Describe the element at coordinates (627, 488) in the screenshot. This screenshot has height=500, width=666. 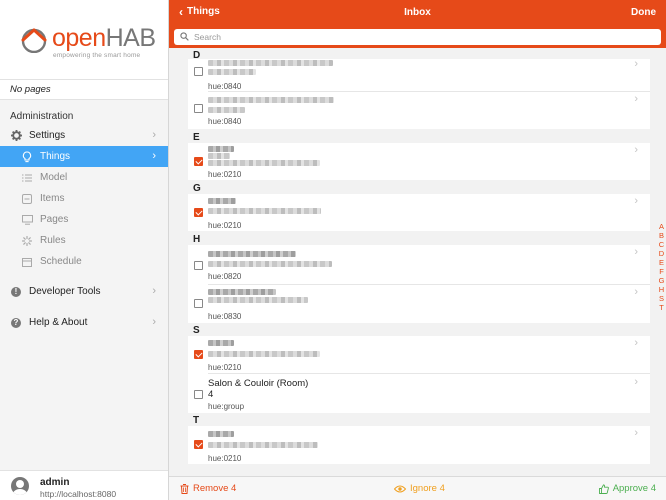
I see `approve-button: Approve 4` at that location.